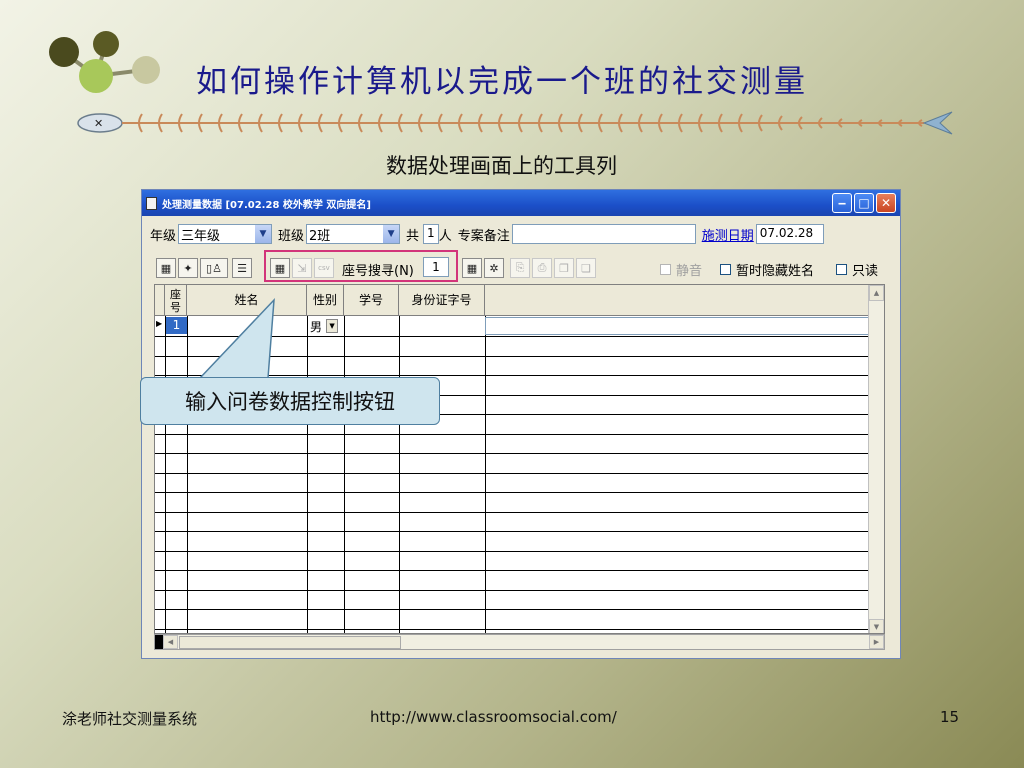  Describe the element at coordinates (689, 271) in the screenshot. I see `mute-label: 静音` at that location.